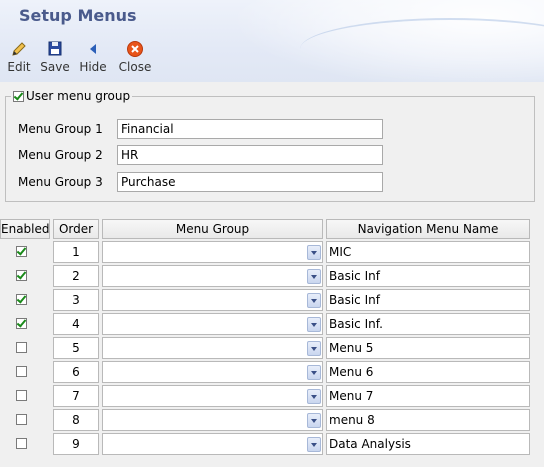  Describe the element at coordinates (428, 348) in the screenshot. I see `navigation-menu-name-field: Menu 5` at that location.